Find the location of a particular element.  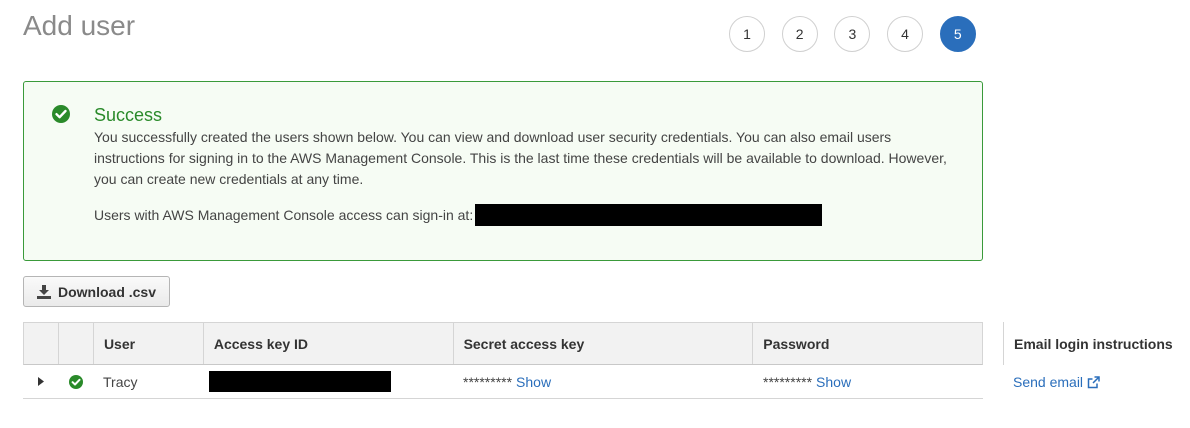

password-cell: ********* Show is located at coordinates (867, 381).